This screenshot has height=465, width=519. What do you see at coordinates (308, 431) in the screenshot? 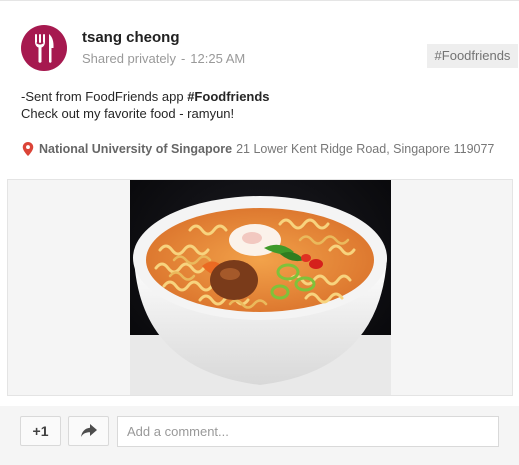
I see `comment-input` at bounding box center [308, 431].